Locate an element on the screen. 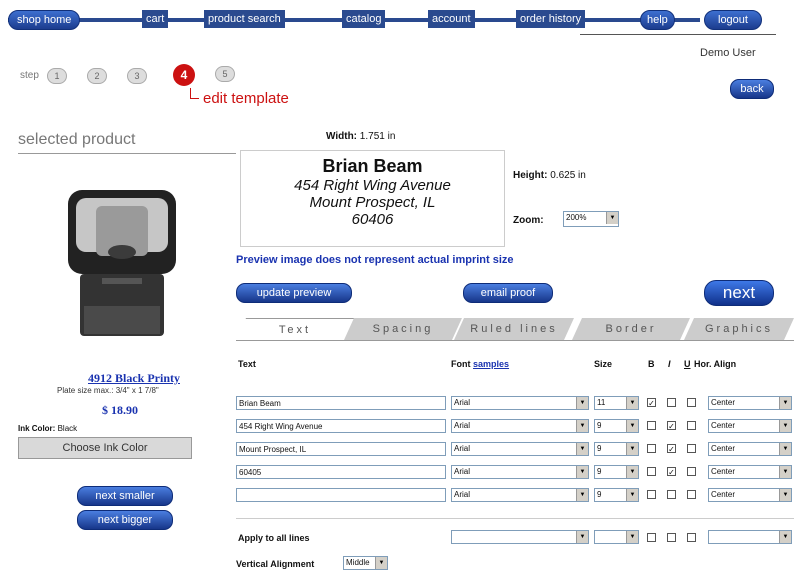 The height and width of the screenshot is (575, 794). step-connector is located at coordinates (194, 93).